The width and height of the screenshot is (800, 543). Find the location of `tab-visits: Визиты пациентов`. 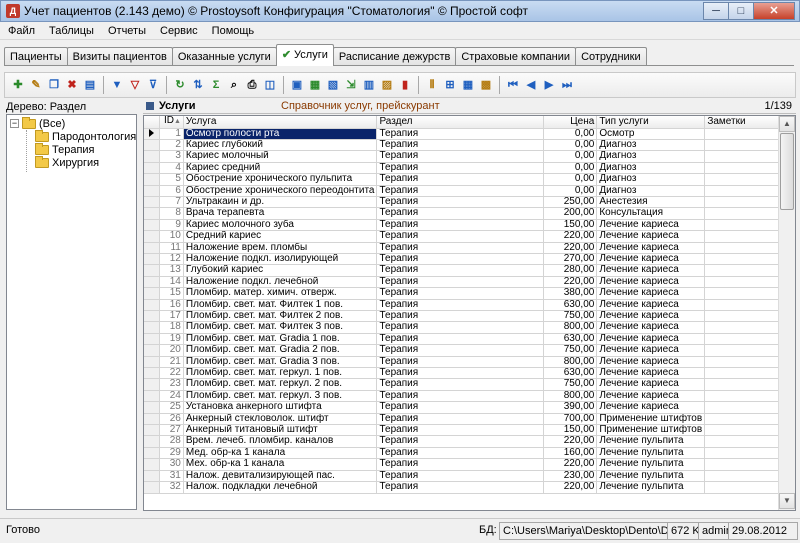

tab-visits: Визиты пациентов is located at coordinates (119, 56).